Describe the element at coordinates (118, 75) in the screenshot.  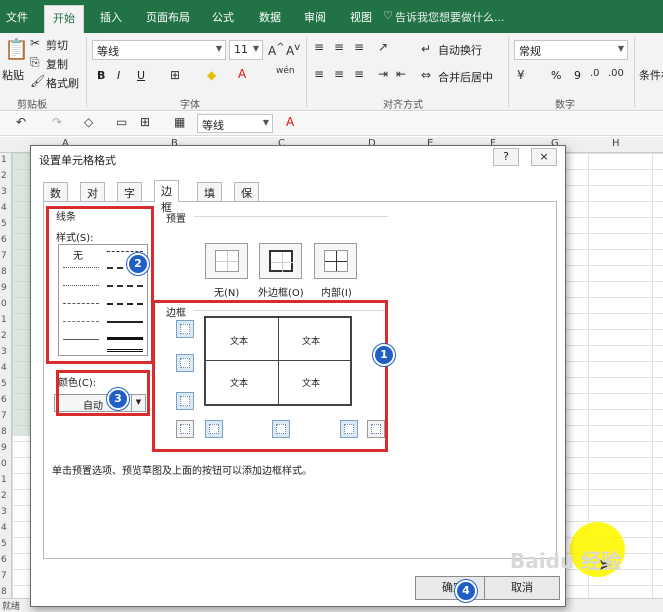
I see `italic-button: I` at that location.